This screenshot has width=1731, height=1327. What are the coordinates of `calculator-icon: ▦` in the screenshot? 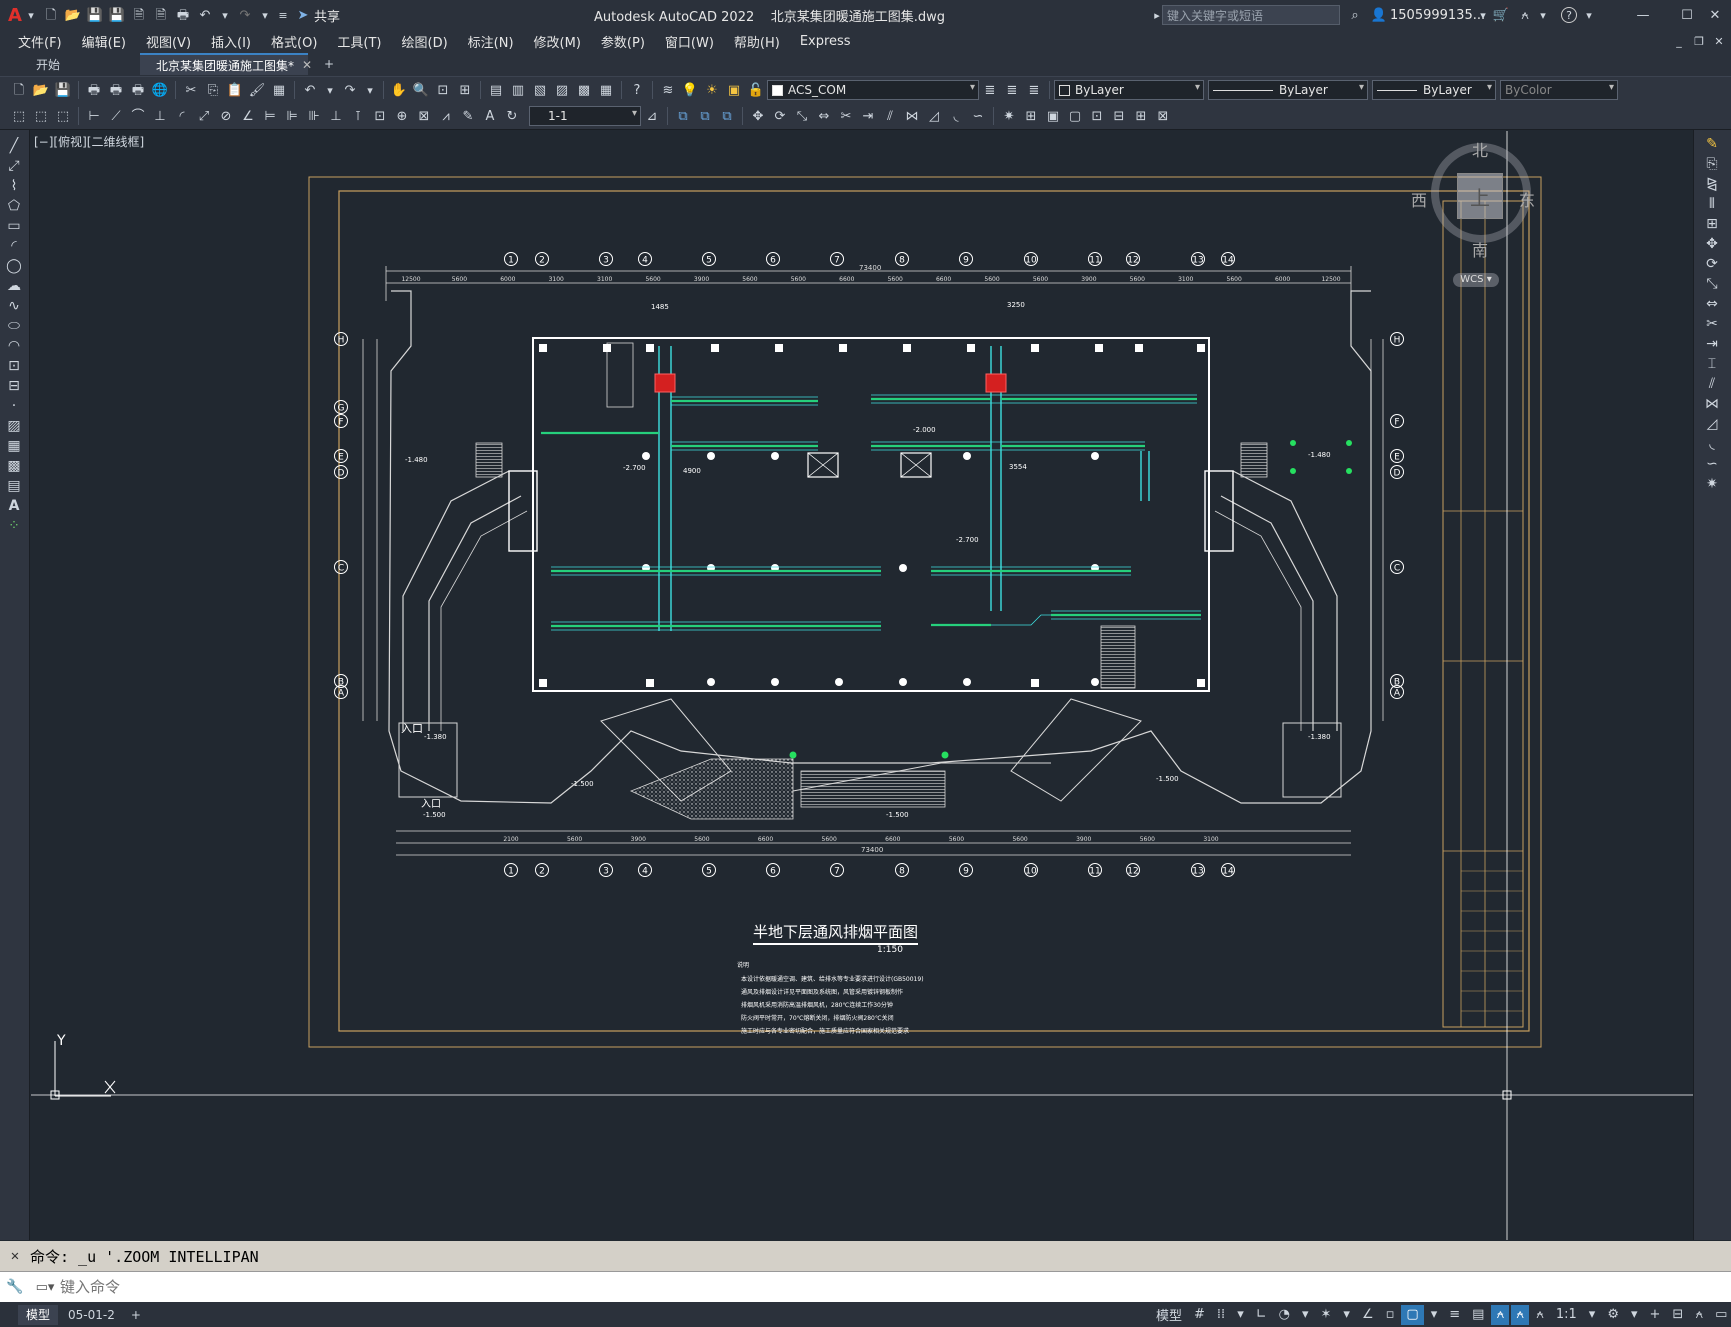 It's located at (606, 90).